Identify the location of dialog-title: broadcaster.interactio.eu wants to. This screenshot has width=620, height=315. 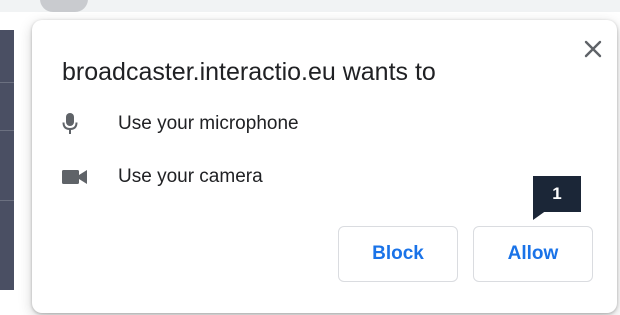
(249, 72).